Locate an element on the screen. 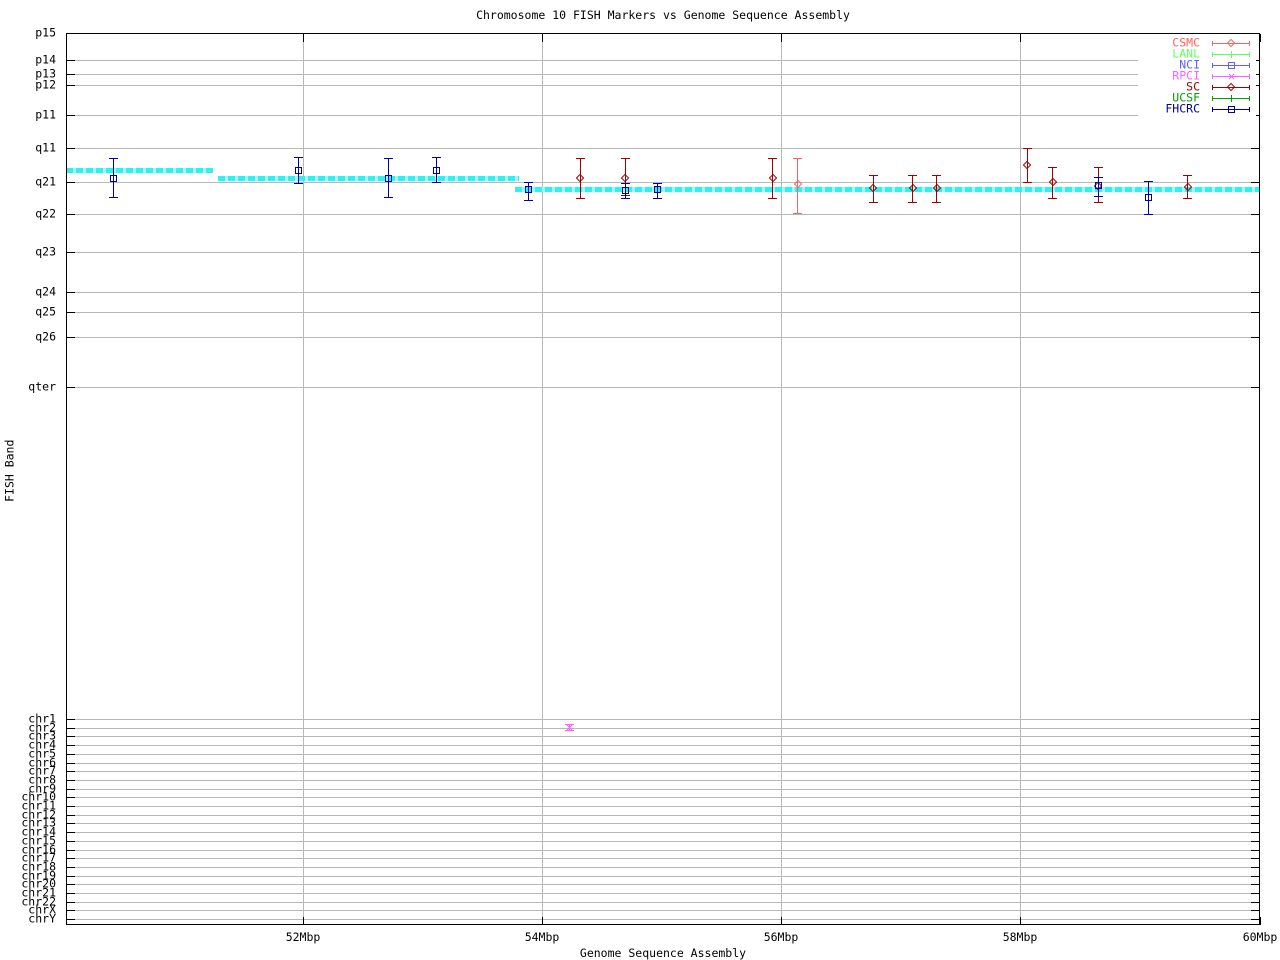  y-tick-label: q23 is located at coordinates (45, 251).